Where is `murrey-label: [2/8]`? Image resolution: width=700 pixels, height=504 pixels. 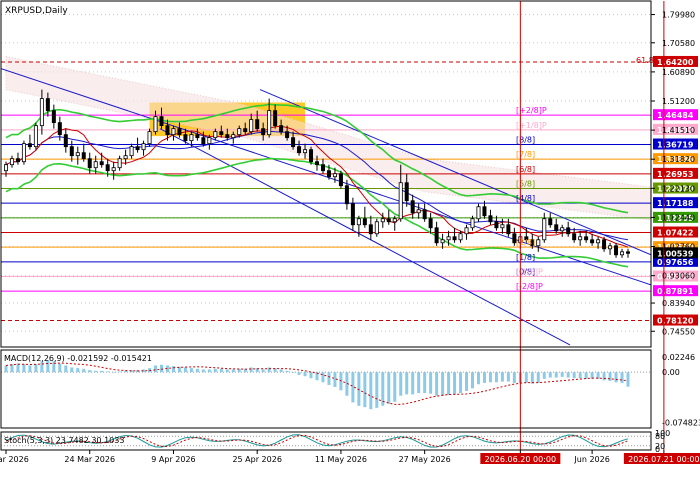 murrey-label: [2/8] is located at coordinates (525, 242).